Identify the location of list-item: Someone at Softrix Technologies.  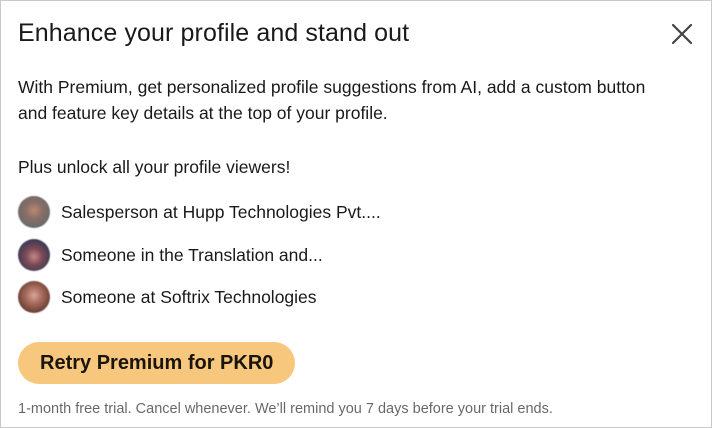
(199, 297).